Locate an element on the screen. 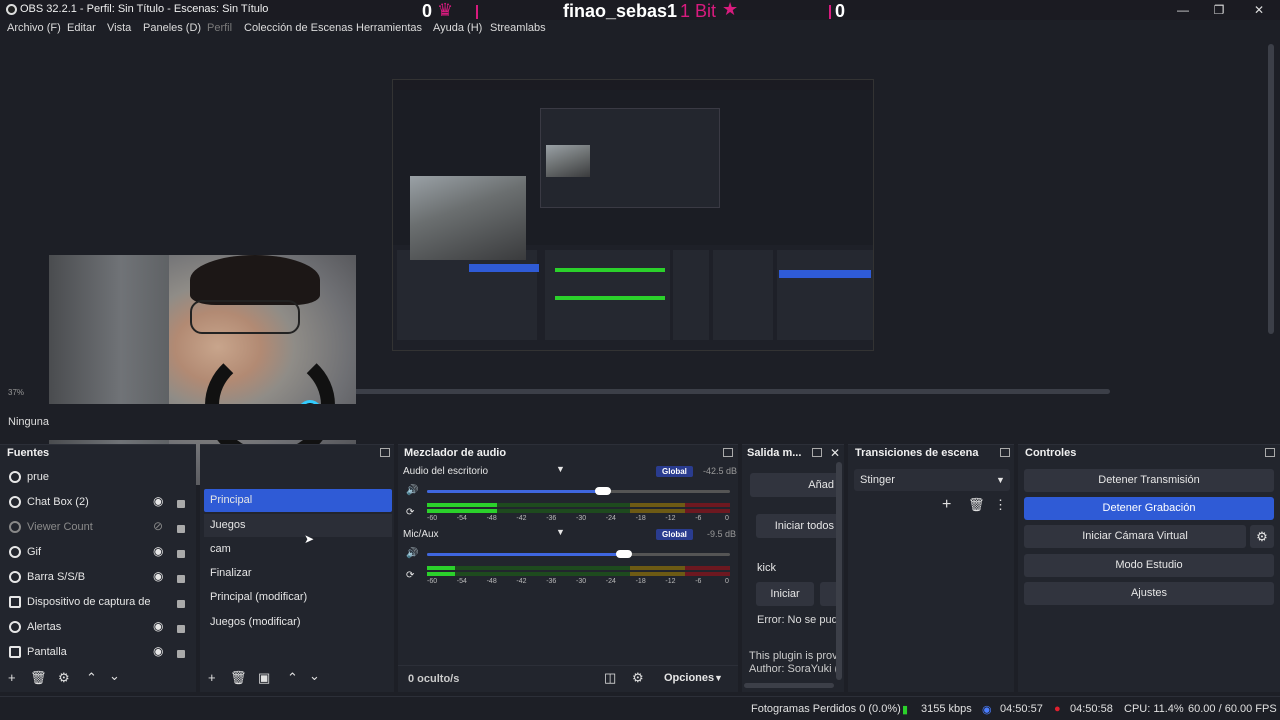  delete-transition-icon: 🗑 is located at coordinates (976, 505).